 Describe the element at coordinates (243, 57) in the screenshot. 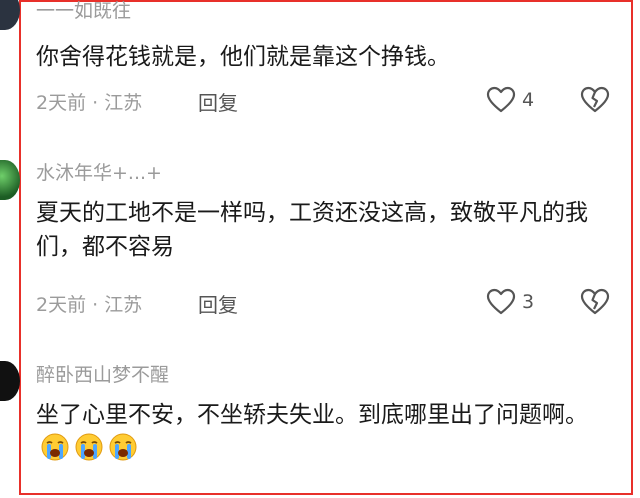

I see `comment-text: 你舍得花钱就是，他们就是靠这个挣钱。` at that location.